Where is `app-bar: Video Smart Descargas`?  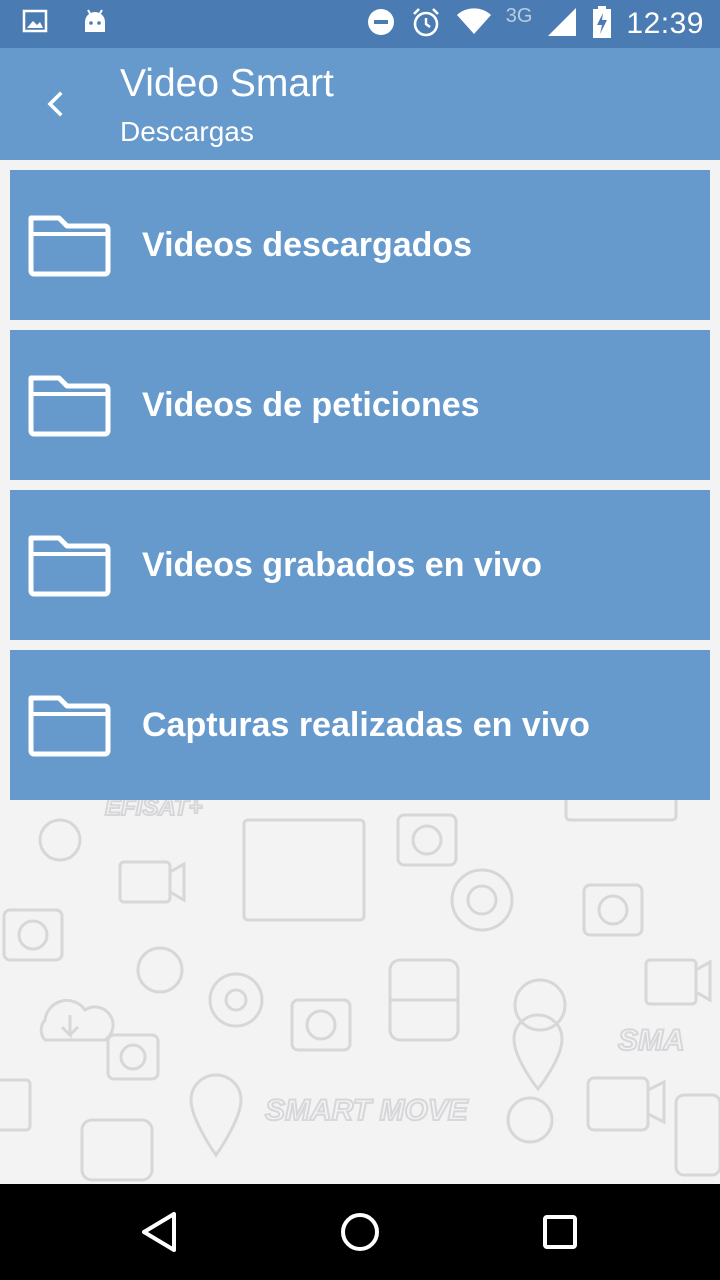 app-bar: Video Smart Descargas is located at coordinates (360, 104).